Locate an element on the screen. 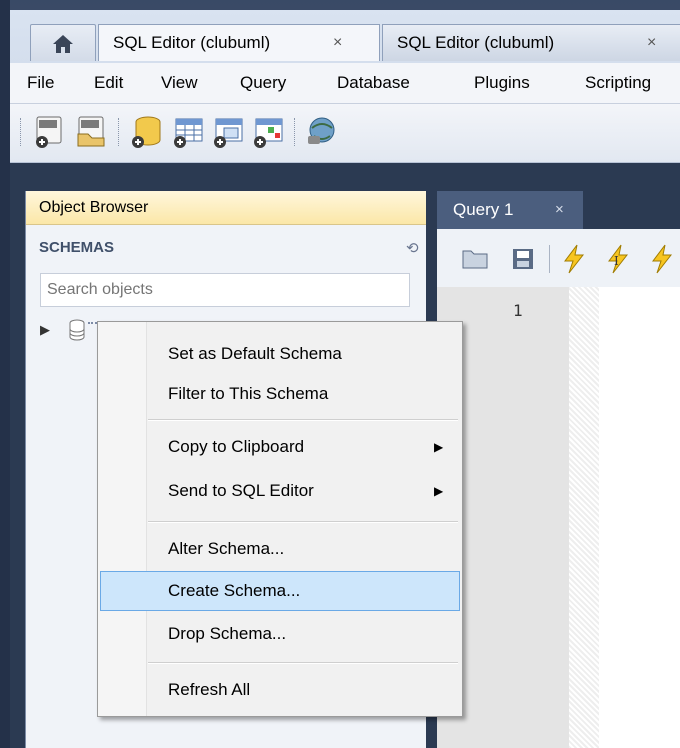 The width and height of the screenshot is (680, 748). create-schema-icon is located at coordinates (146, 132).